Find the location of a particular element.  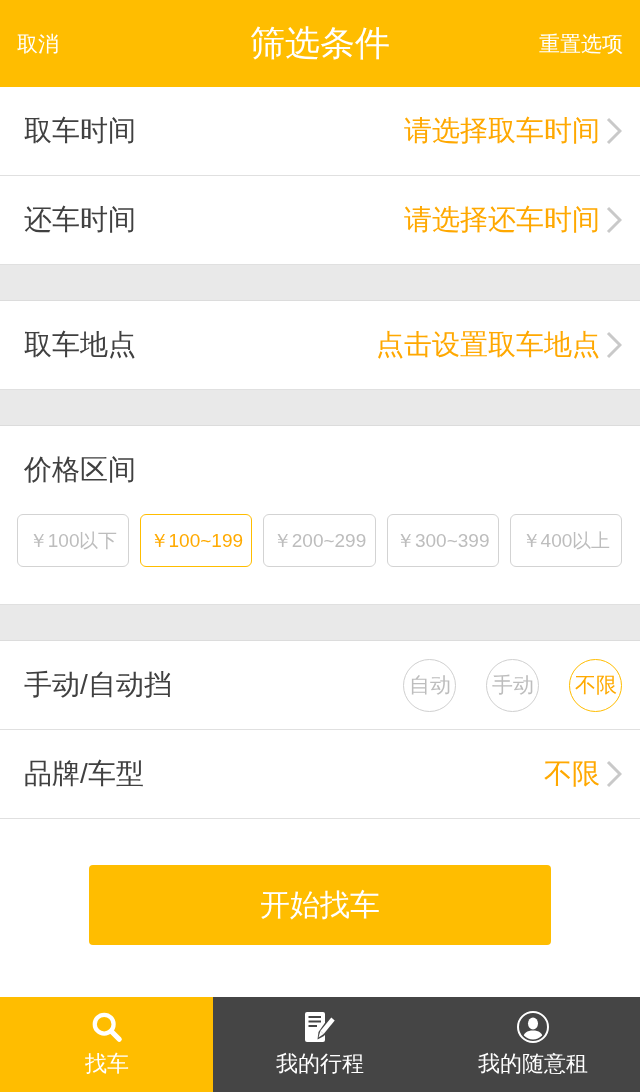

row-label: 取车地点 is located at coordinates (80, 345).